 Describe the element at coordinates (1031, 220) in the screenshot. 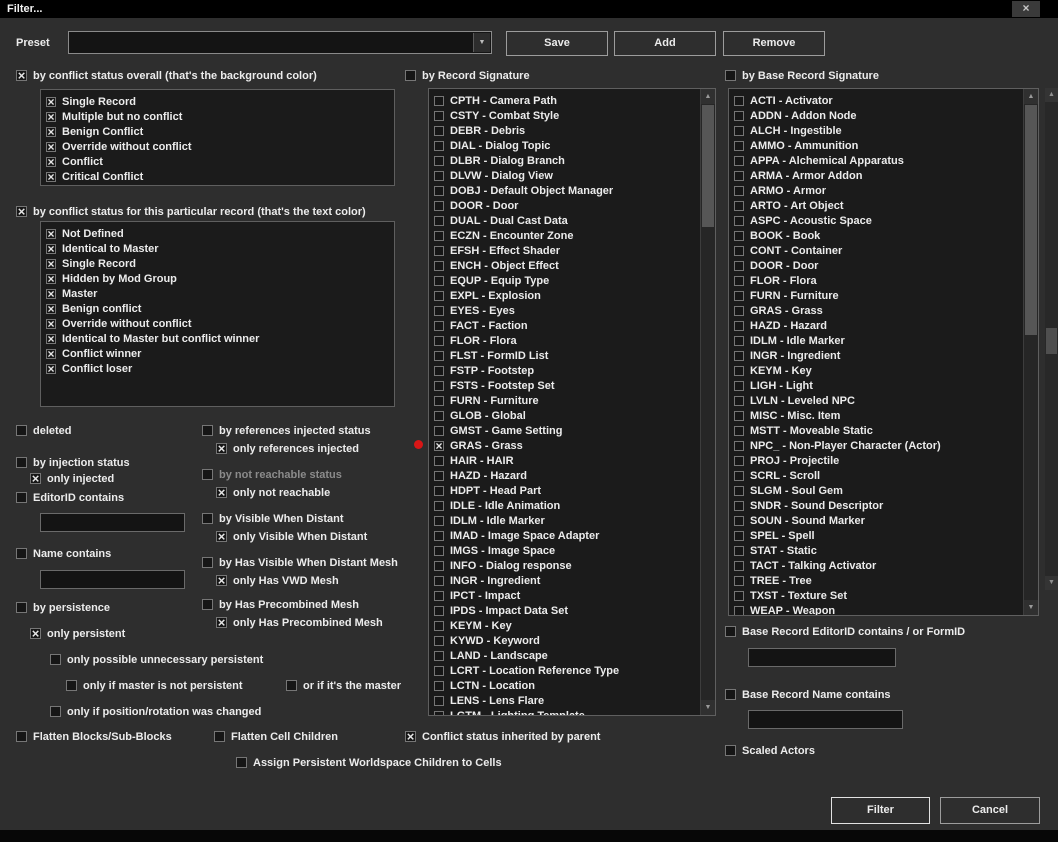

I see `scrollbar-thumb` at that location.